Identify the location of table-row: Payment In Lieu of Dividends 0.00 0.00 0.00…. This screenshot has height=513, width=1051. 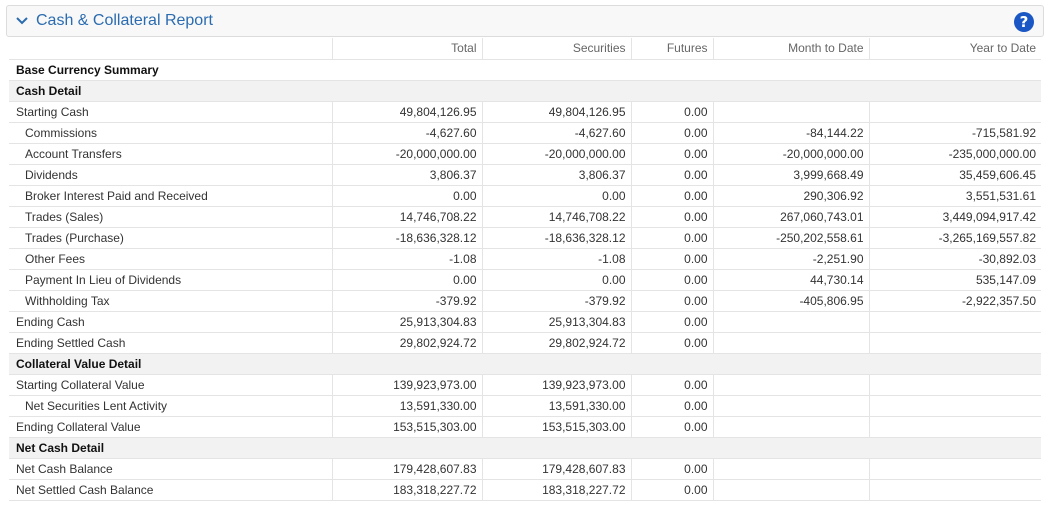
(525, 280).